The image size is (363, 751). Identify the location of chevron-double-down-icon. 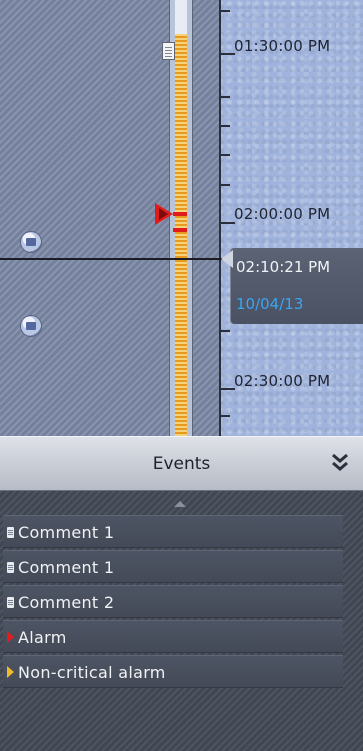
(340, 462).